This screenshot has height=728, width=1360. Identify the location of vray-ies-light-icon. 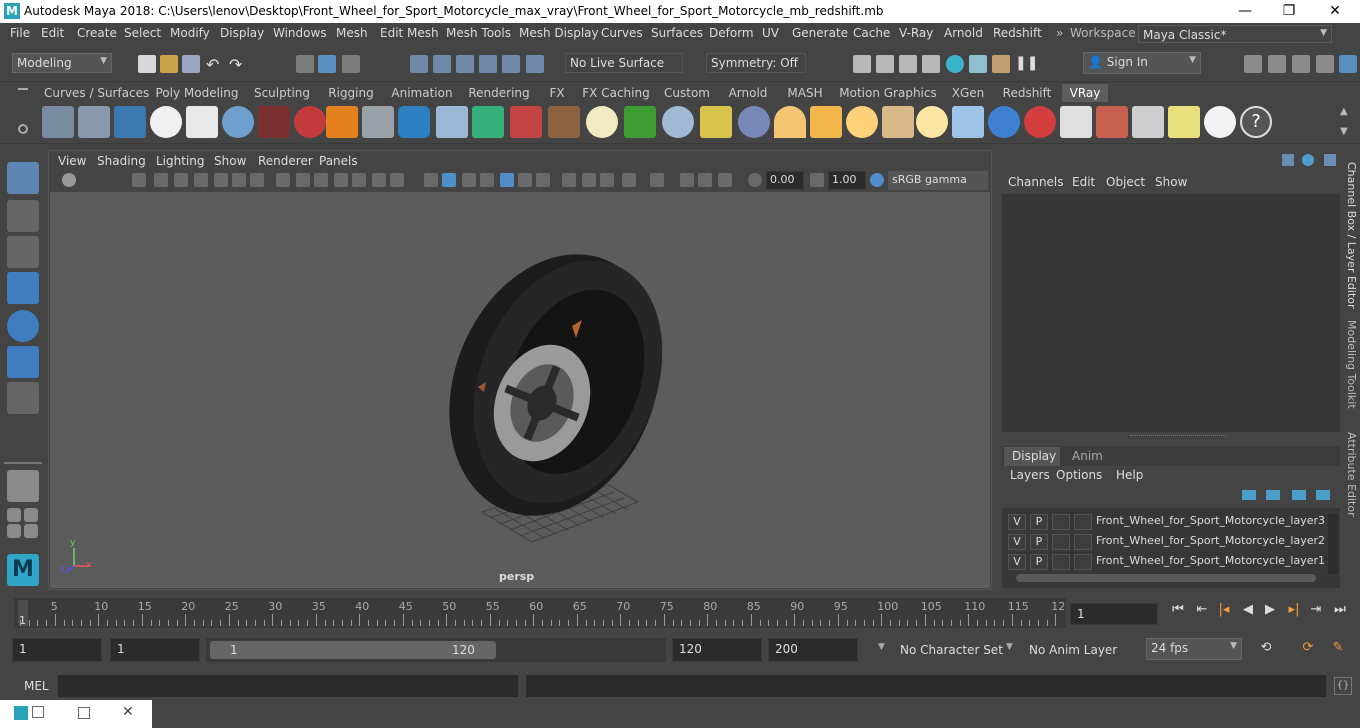
(898, 122).